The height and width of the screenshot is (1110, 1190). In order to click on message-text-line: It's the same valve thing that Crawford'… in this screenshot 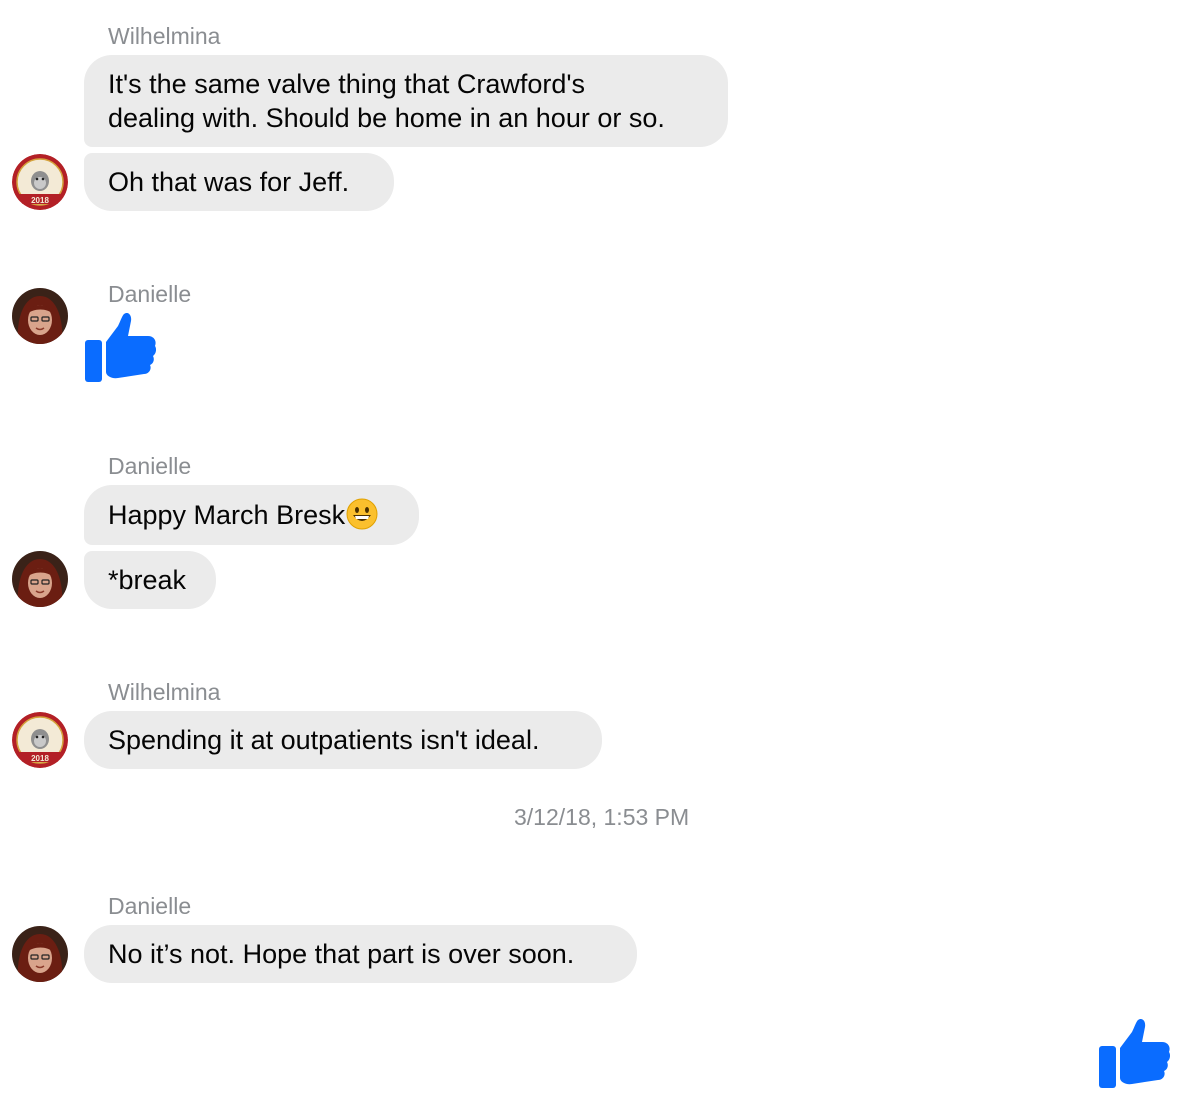, I will do `click(347, 84)`.